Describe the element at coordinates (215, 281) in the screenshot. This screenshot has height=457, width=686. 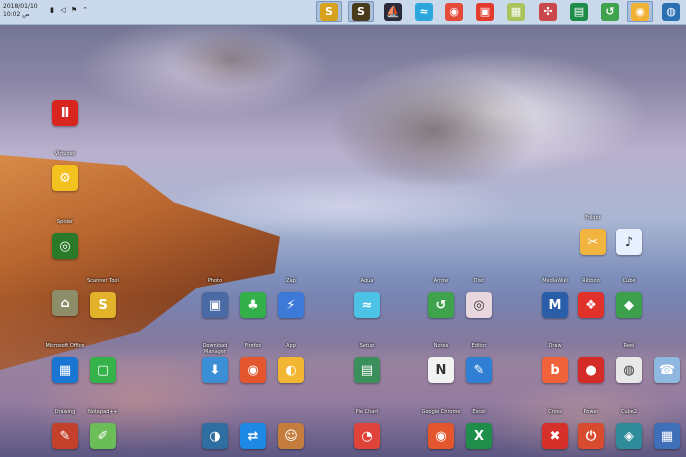
I see `desktop-shortcut-label: Photo` at that location.